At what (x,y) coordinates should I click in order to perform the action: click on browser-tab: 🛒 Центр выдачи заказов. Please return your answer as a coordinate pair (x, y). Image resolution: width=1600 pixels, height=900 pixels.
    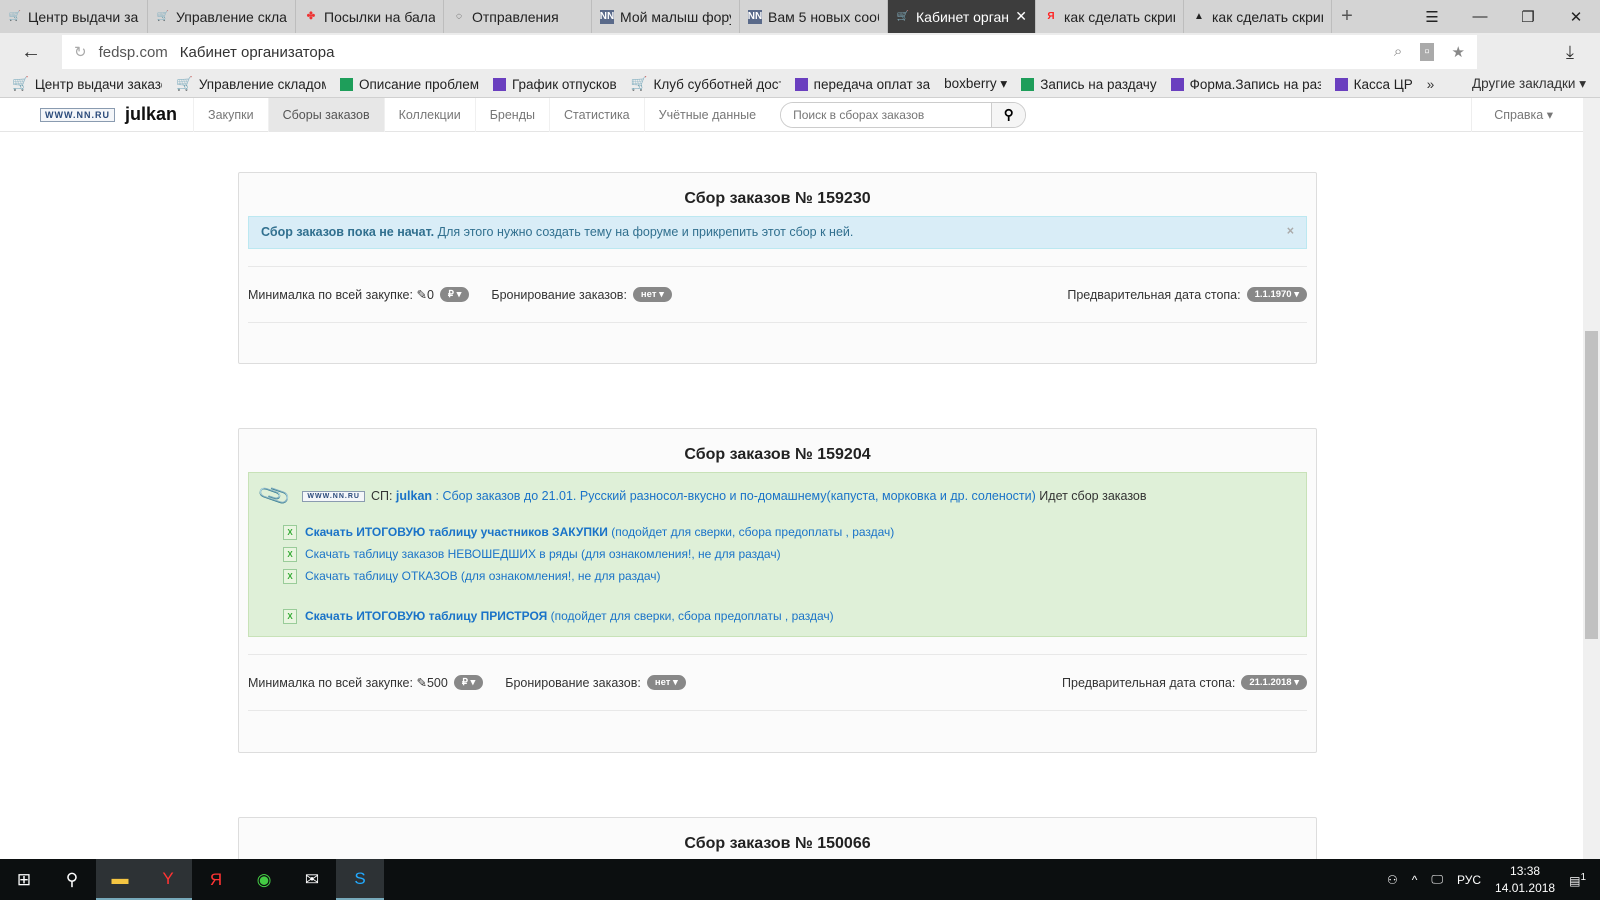
    Looking at the image, I should click on (74, 16).